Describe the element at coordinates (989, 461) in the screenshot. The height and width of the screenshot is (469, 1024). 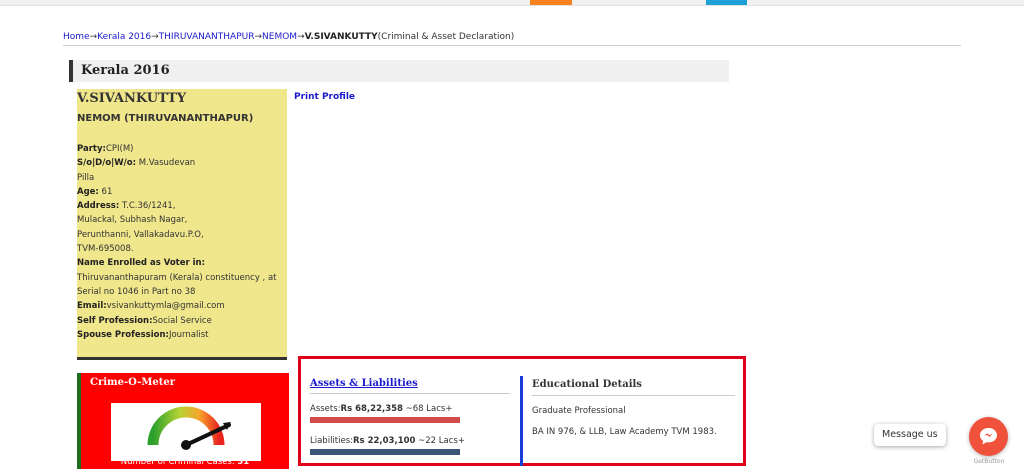
I see `getbutton-brand: GetButton` at that location.